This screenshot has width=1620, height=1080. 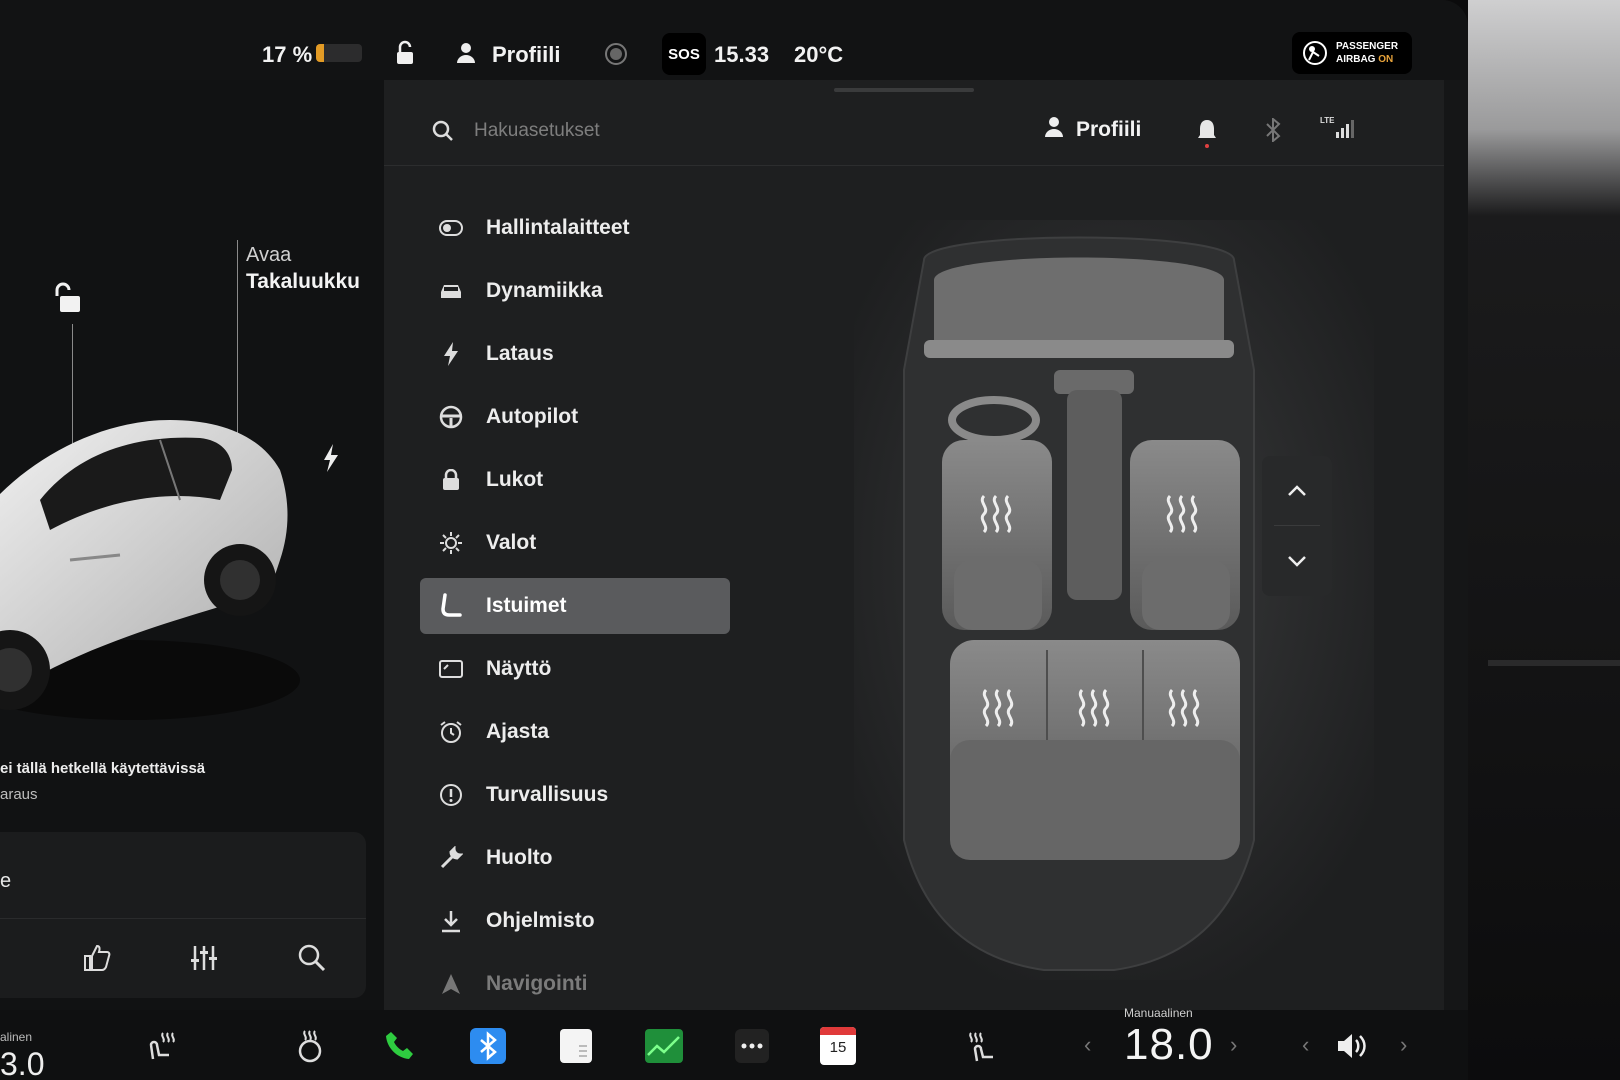 What do you see at coordinates (1403, 1045) in the screenshot?
I see `volume-increase-icon: ›` at bounding box center [1403, 1045].